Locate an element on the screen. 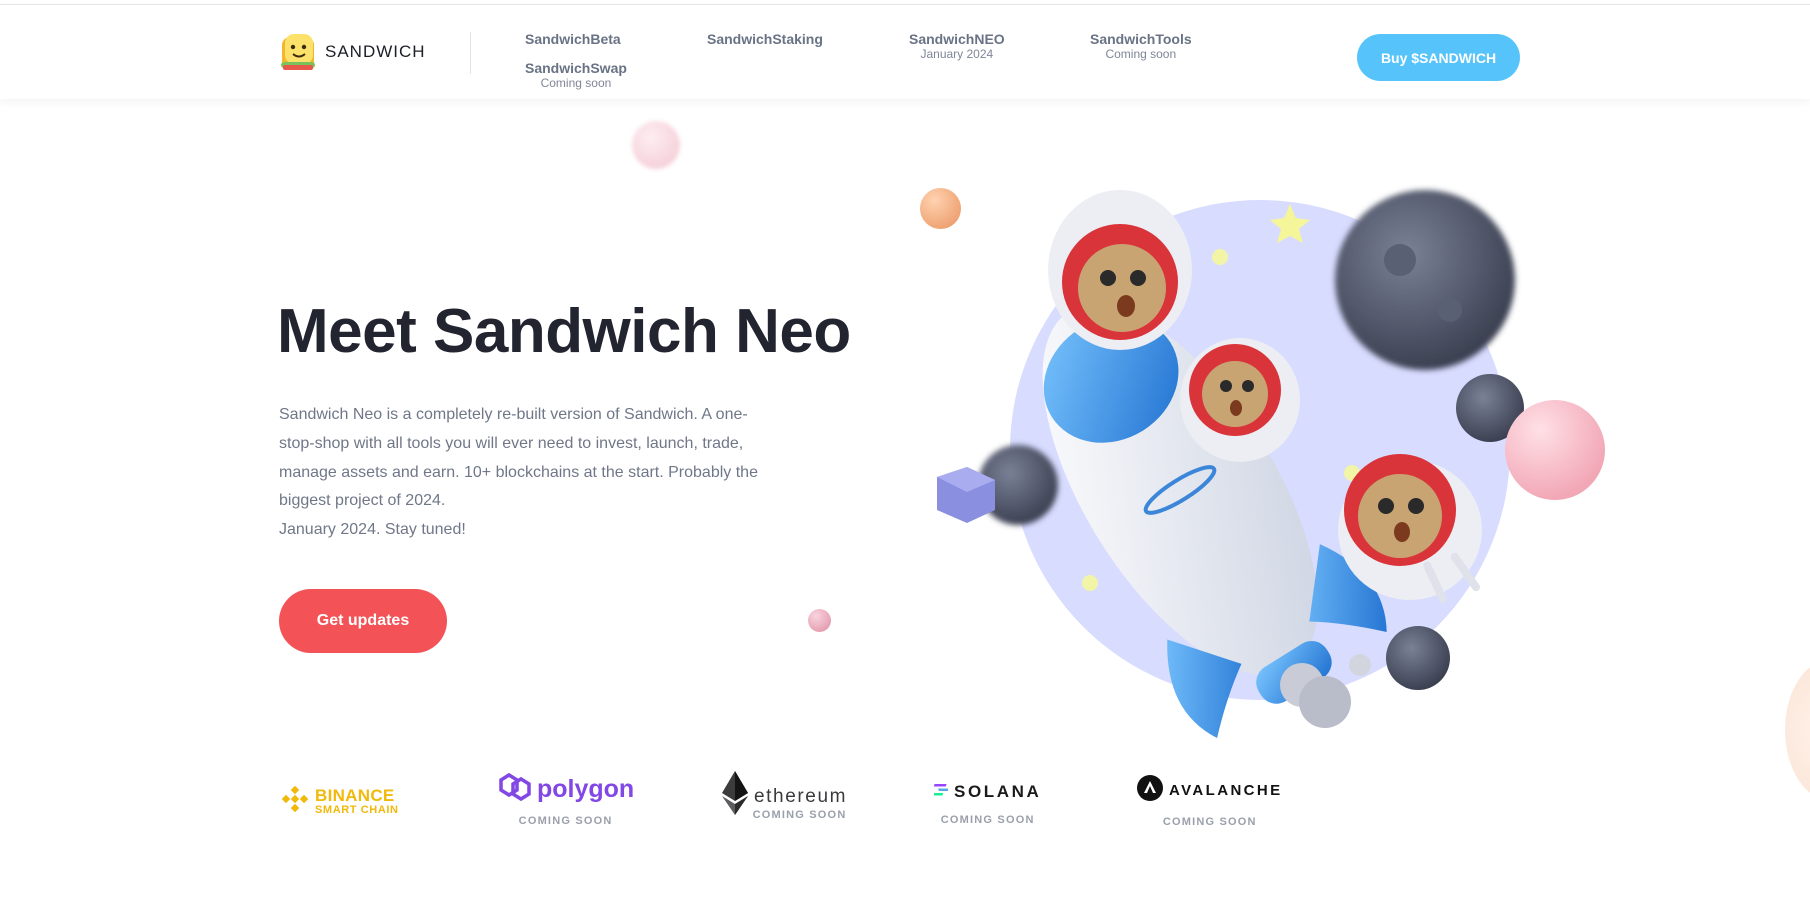 The width and height of the screenshot is (1810, 917). nav-item-sandwichtools: SandwichTools Coming soon is located at coordinates (1141, 46).